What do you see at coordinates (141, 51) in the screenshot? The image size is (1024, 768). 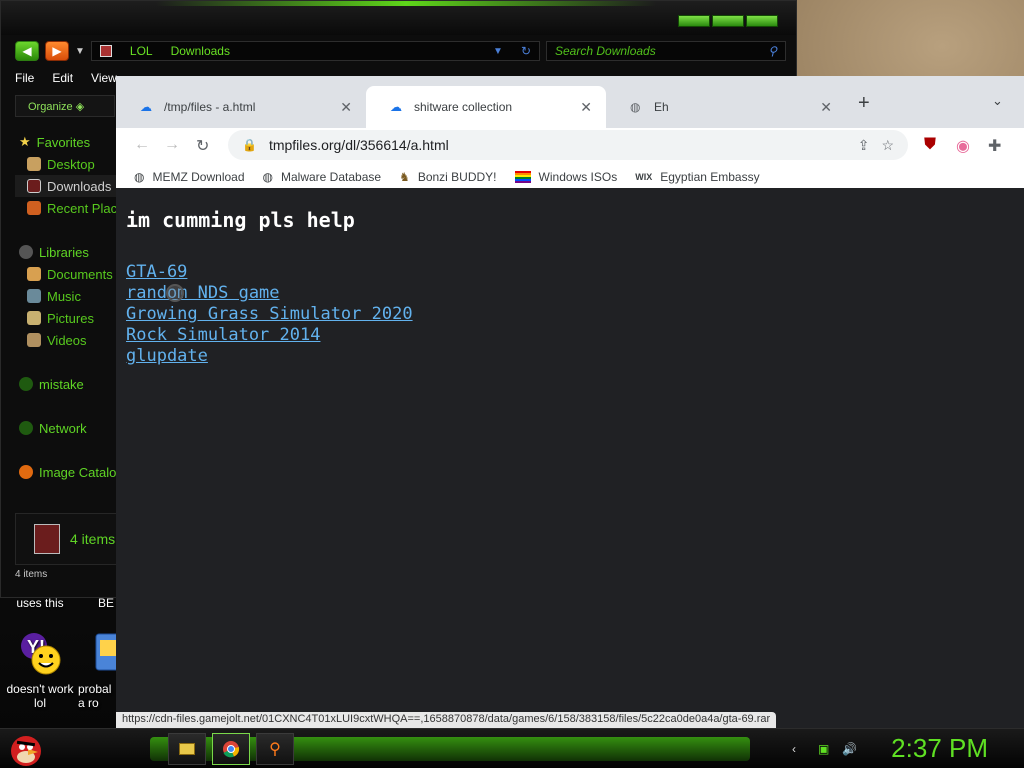 I see `address-crumb-lol: LOL` at bounding box center [141, 51].